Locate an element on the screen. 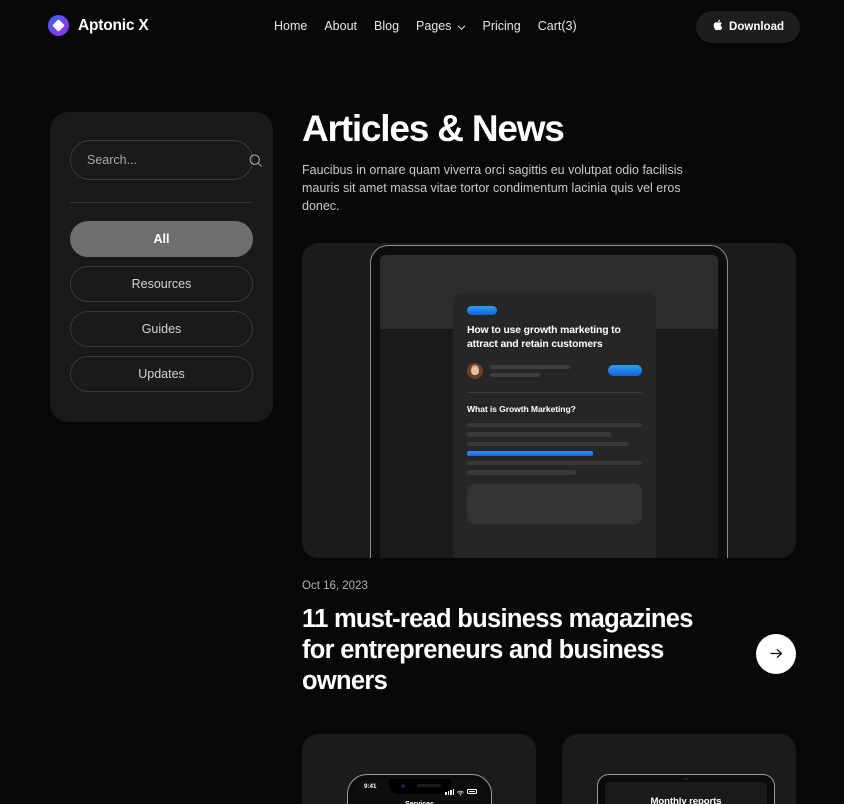 The width and height of the screenshot is (844, 804). download-label: Download is located at coordinates (756, 27).